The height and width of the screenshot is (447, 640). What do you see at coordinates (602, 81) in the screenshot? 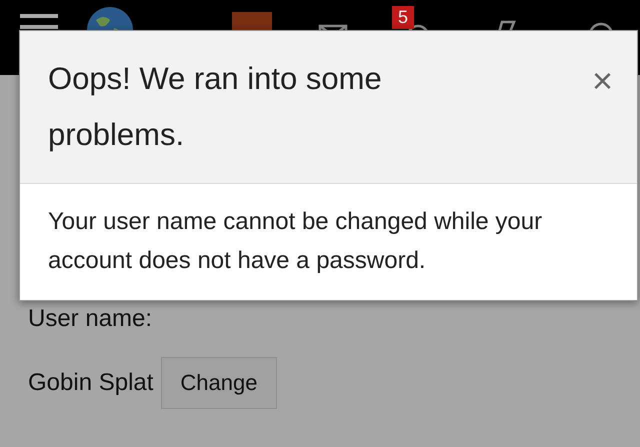
I see `close-button: ×` at bounding box center [602, 81].